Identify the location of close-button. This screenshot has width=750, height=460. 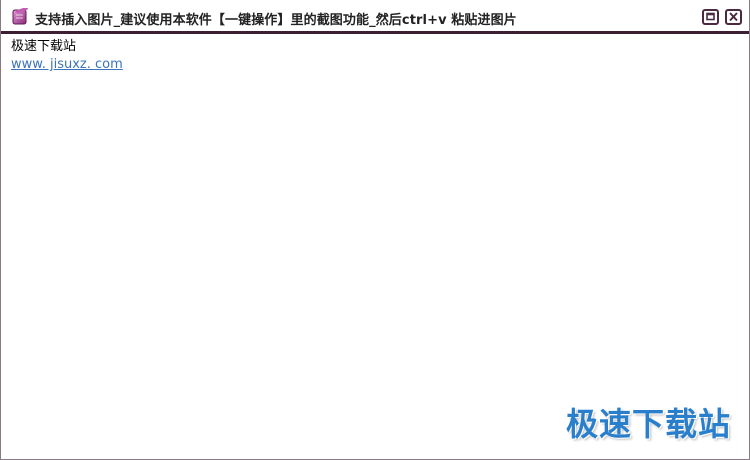
(733, 17).